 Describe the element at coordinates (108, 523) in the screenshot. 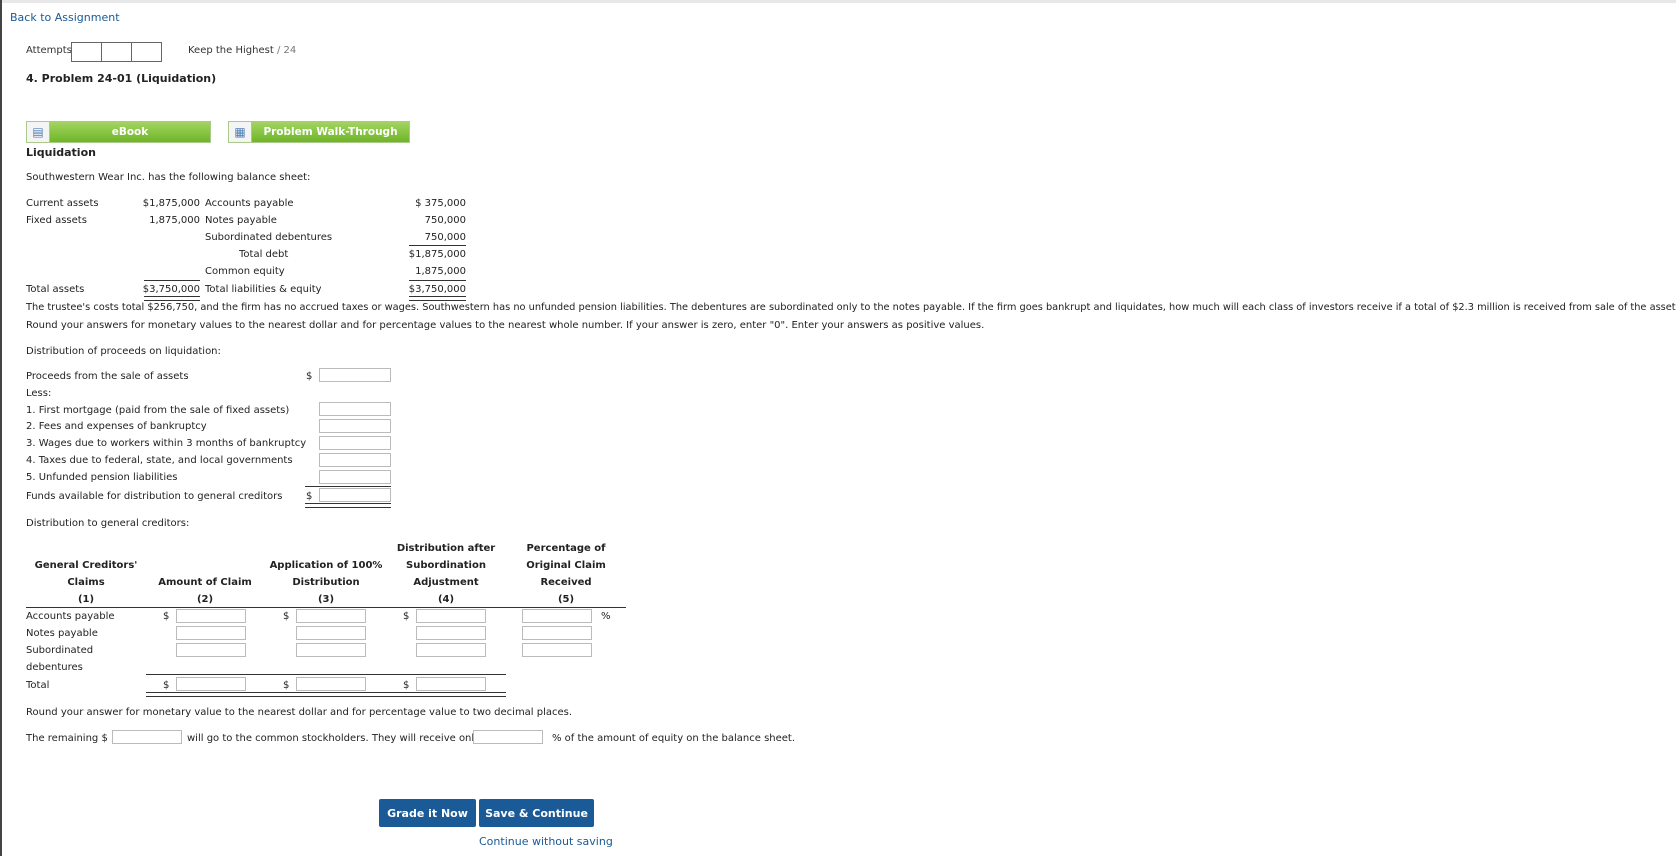

I see `creditors-title: Distribution to general creditors:` at that location.